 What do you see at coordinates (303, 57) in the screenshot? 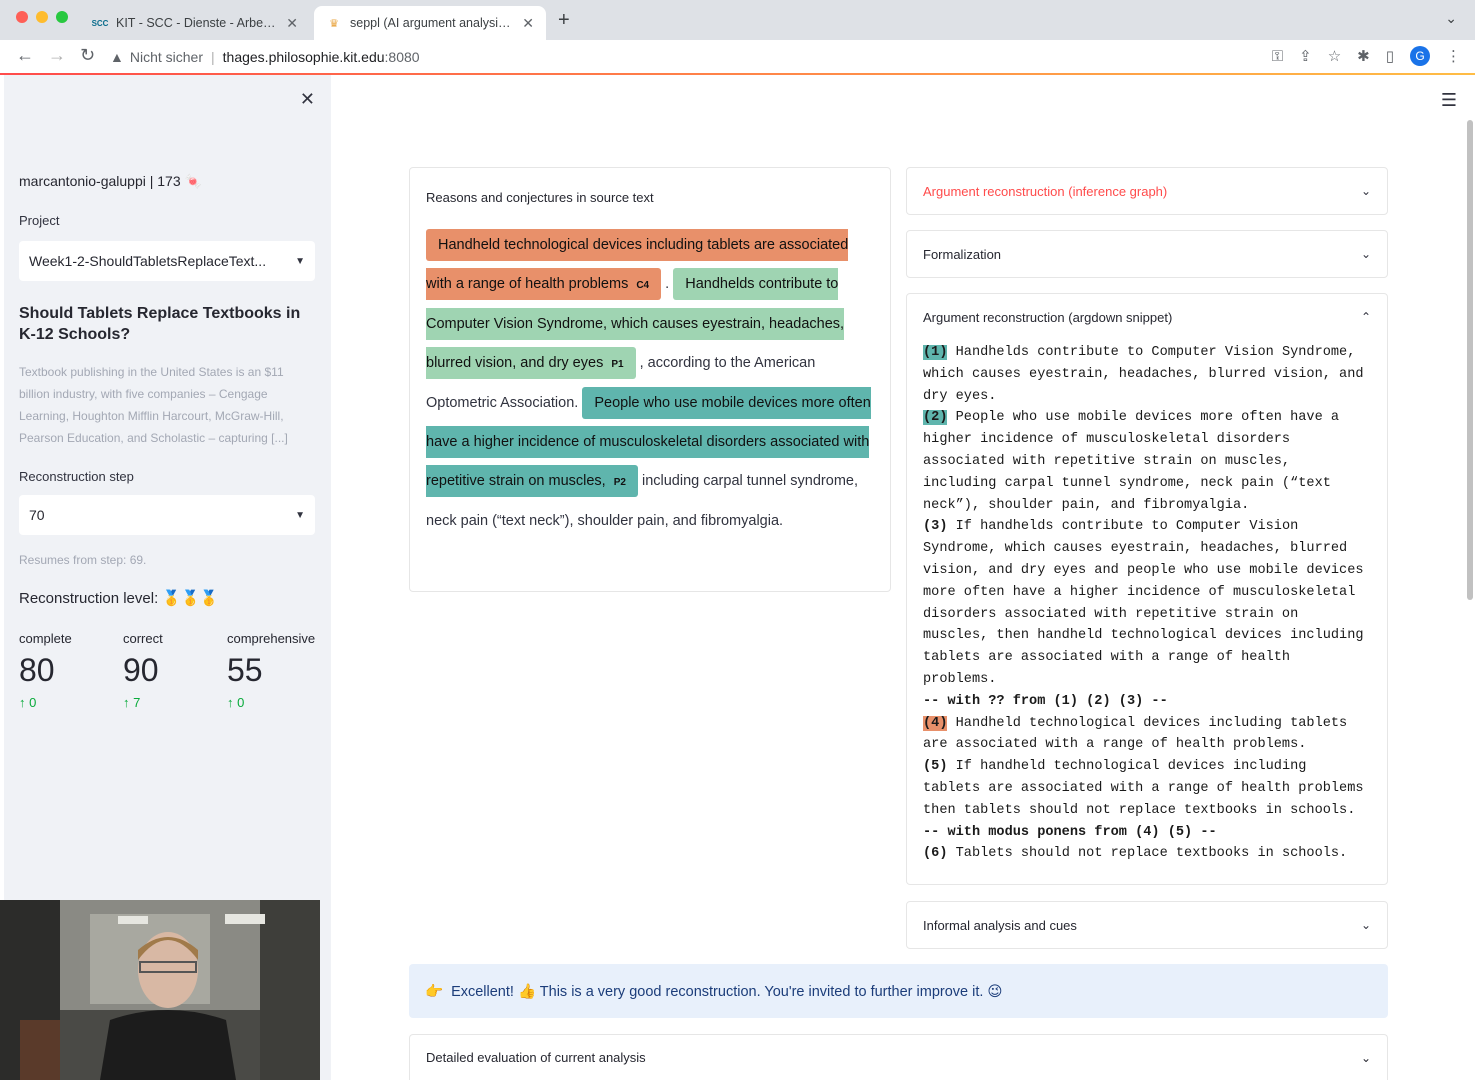
I see `url-host: thages.philosophie.kit.edu` at bounding box center [303, 57].